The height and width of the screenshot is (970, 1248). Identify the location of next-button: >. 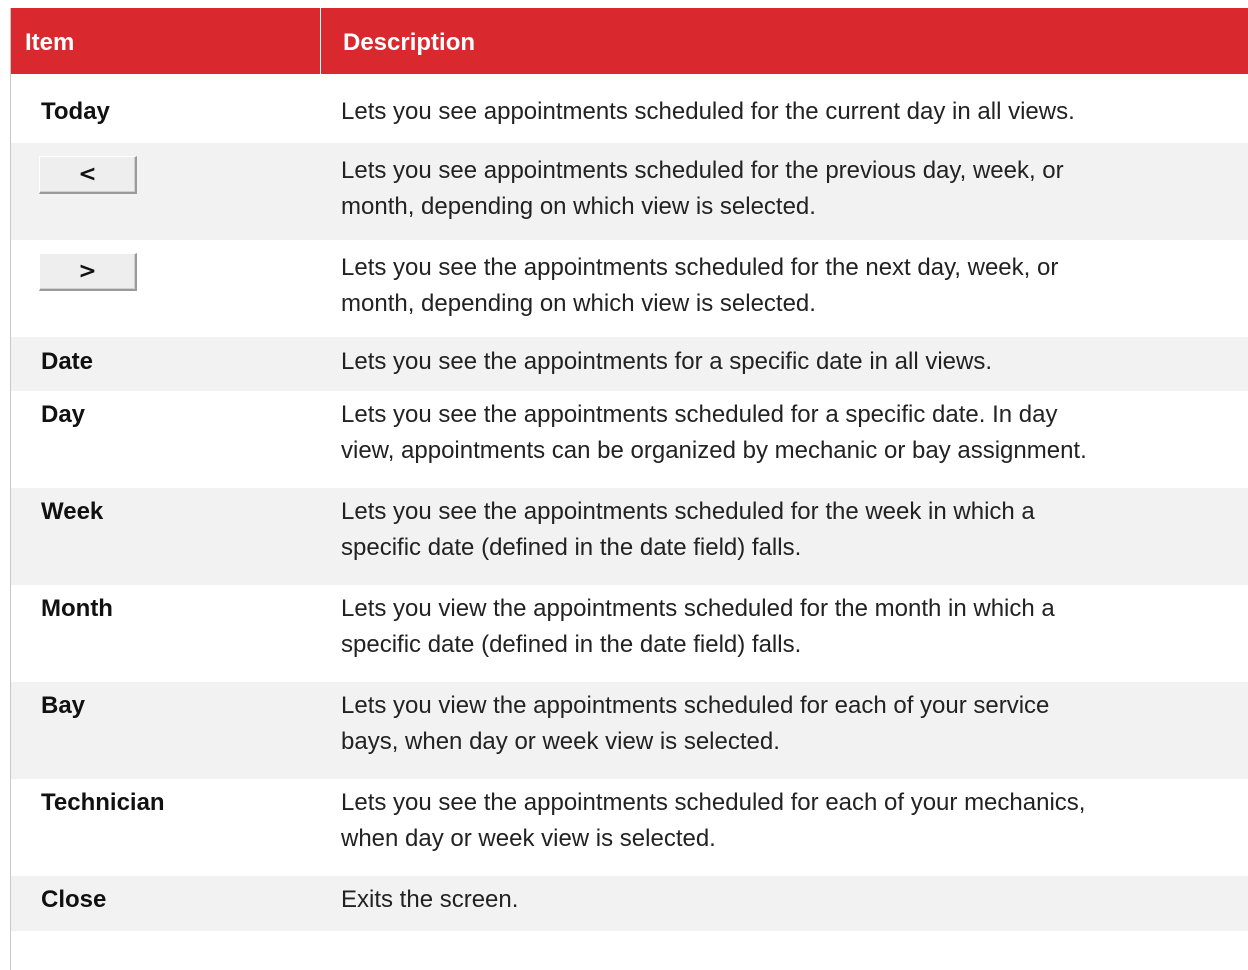
(88, 272).